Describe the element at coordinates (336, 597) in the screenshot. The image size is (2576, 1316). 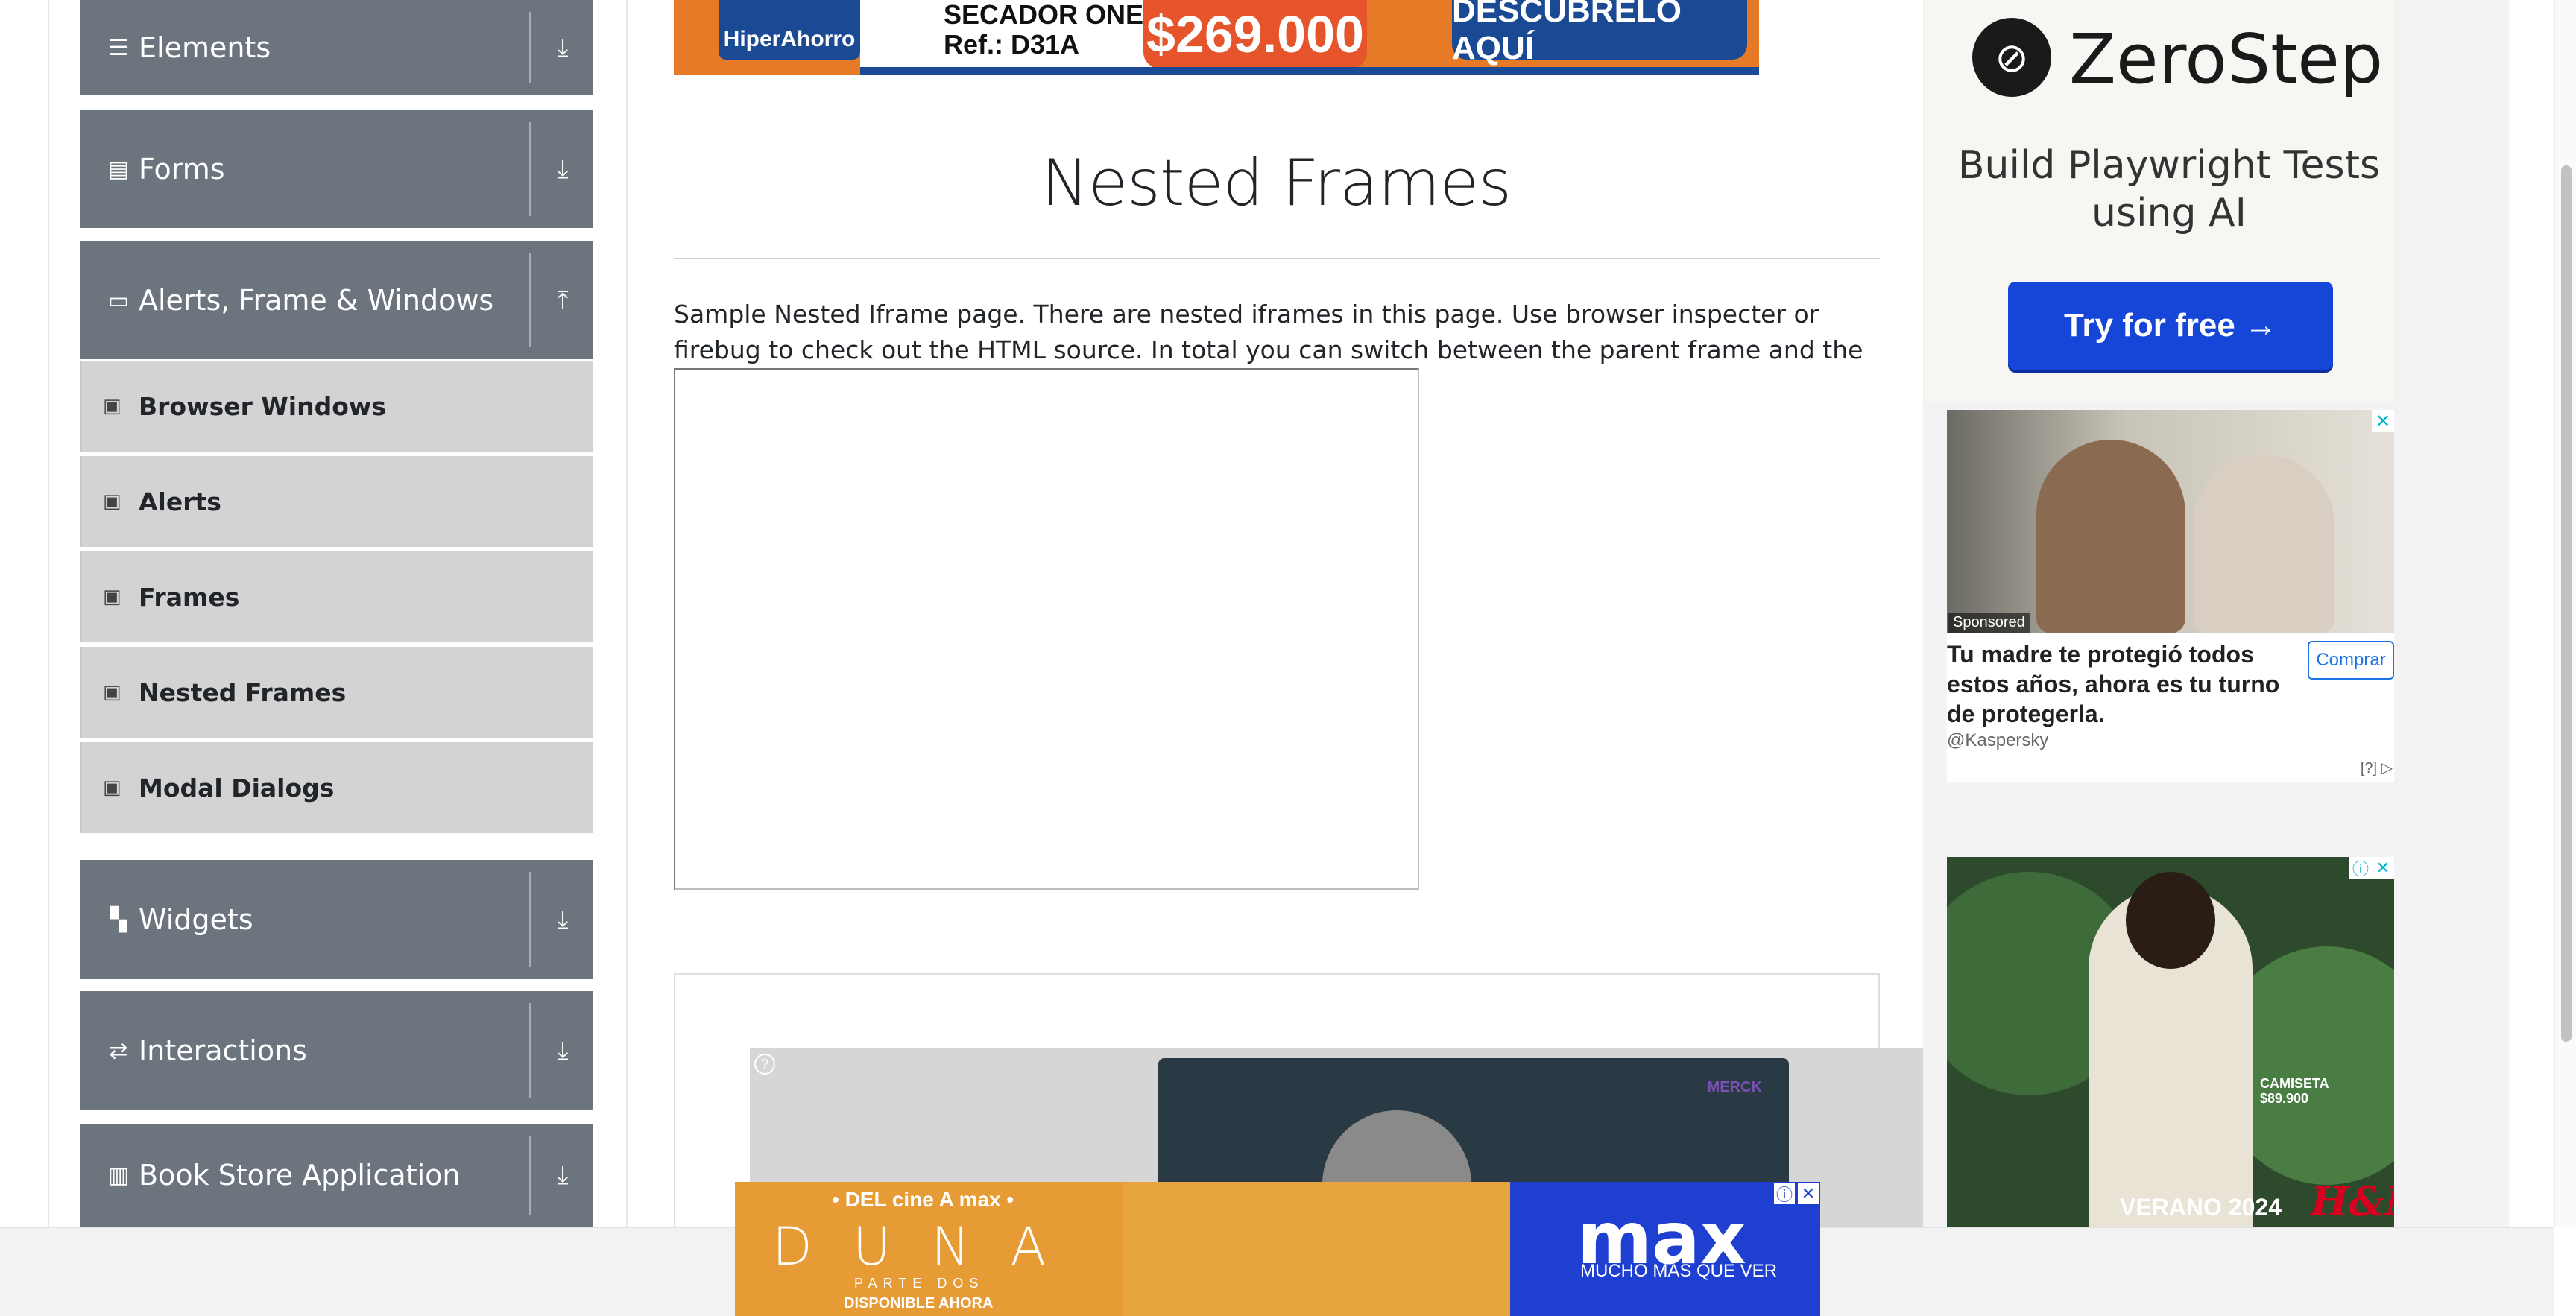
I see `sidebar-item-frames: ▣ Frames` at that location.